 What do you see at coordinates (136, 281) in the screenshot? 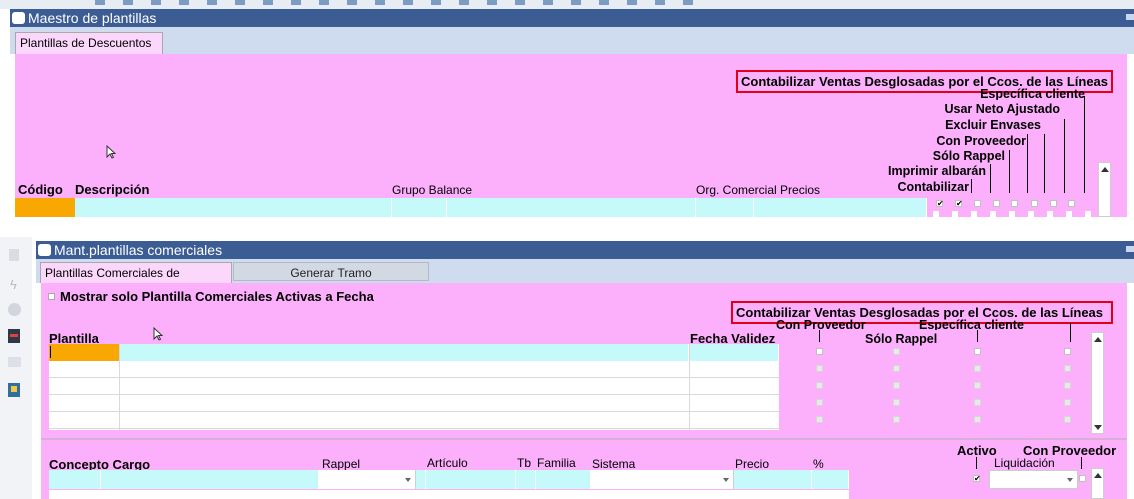
I see `tab-plantillas-comerciales-provision: Plantillas Comerciales de Provisión` at bounding box center [136, 281].